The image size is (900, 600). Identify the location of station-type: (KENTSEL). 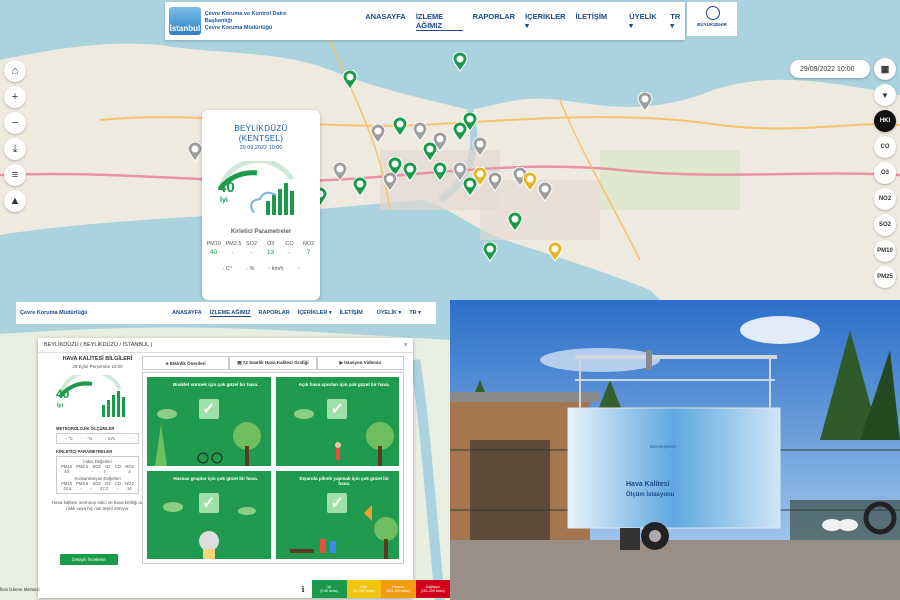
(261, 138).